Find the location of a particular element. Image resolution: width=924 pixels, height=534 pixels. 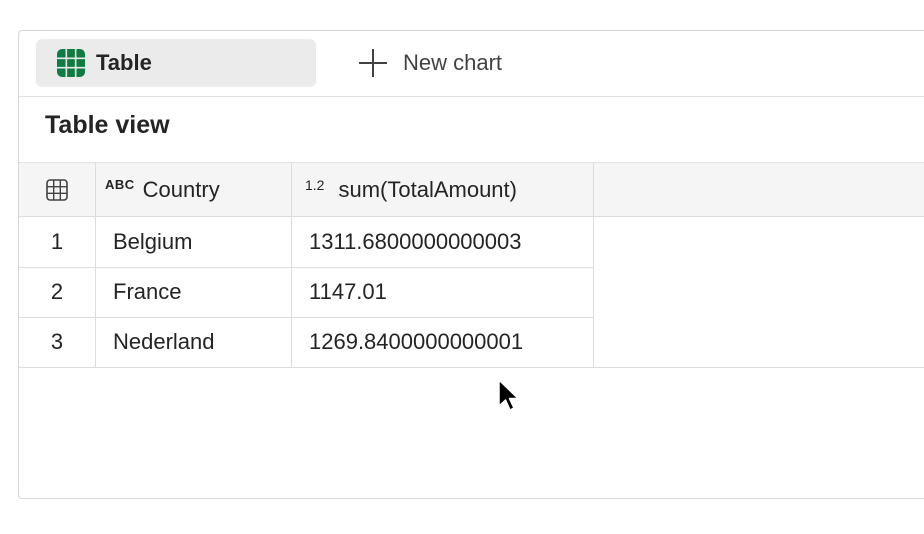

column-header-country: ABC Country is located at coordinates (198, 189).